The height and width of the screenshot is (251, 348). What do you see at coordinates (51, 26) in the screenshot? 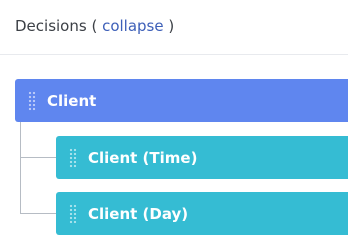
I see `panel-title: Decisions` at bounding box center [51, 26].